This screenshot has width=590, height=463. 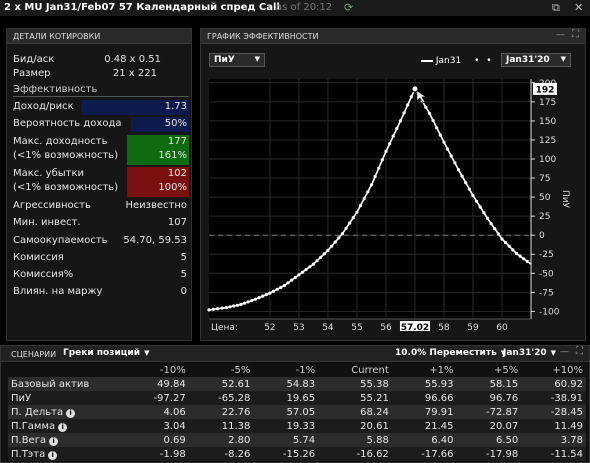 I want to click on chevron-down-icon: ▼, so click(x=147, y=353).